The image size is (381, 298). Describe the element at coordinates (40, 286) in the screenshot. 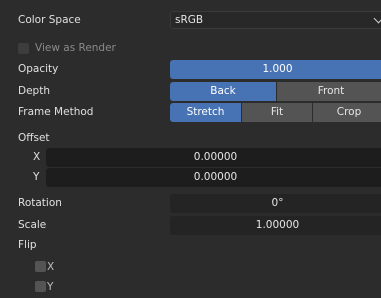

I see `flip-y-checkbox` at that location.